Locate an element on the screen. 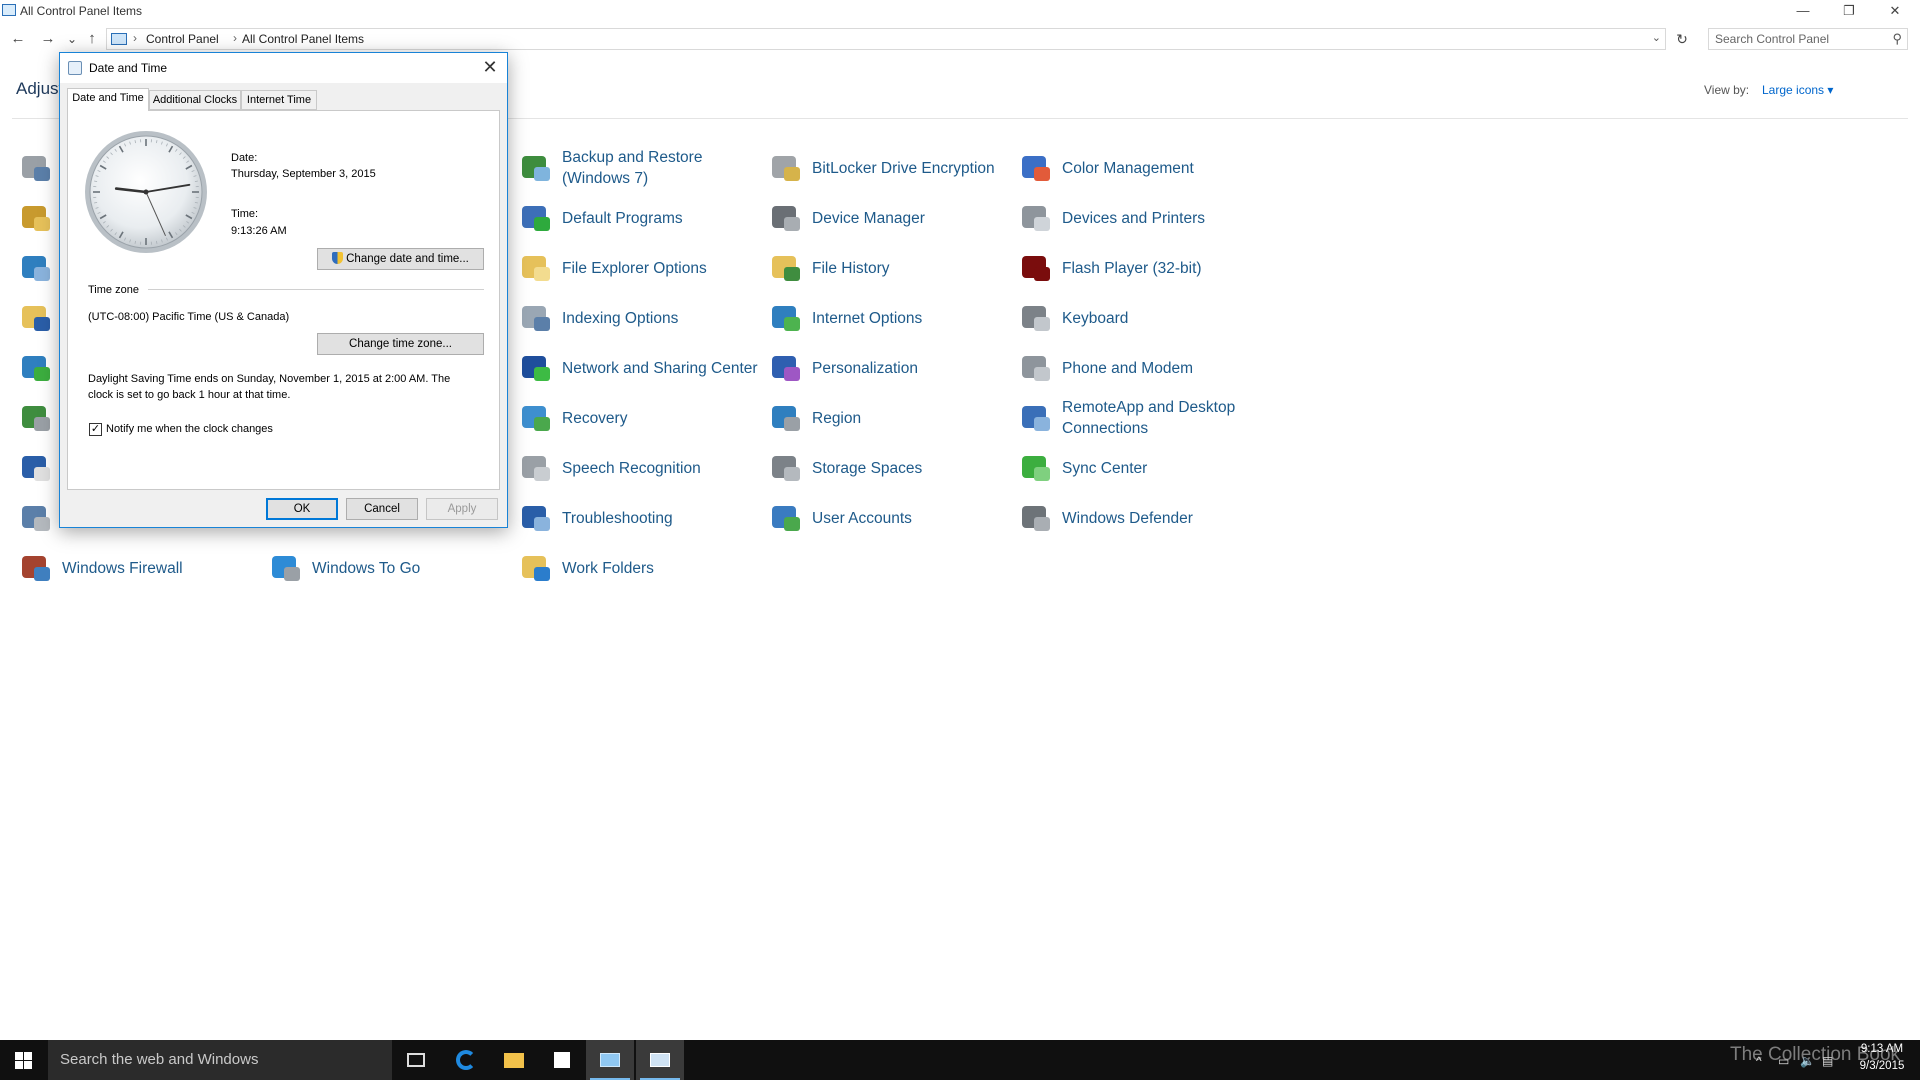  dialog-close-button: ✕ is located at coordinates (490, 68).